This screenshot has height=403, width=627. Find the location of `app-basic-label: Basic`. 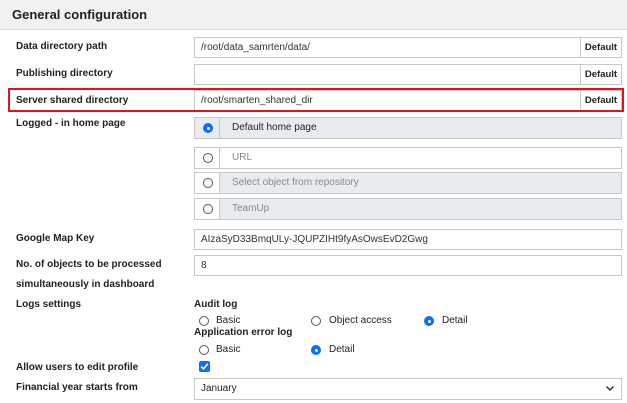

app-basic-label: Basic is located at coordinates (228, 349).